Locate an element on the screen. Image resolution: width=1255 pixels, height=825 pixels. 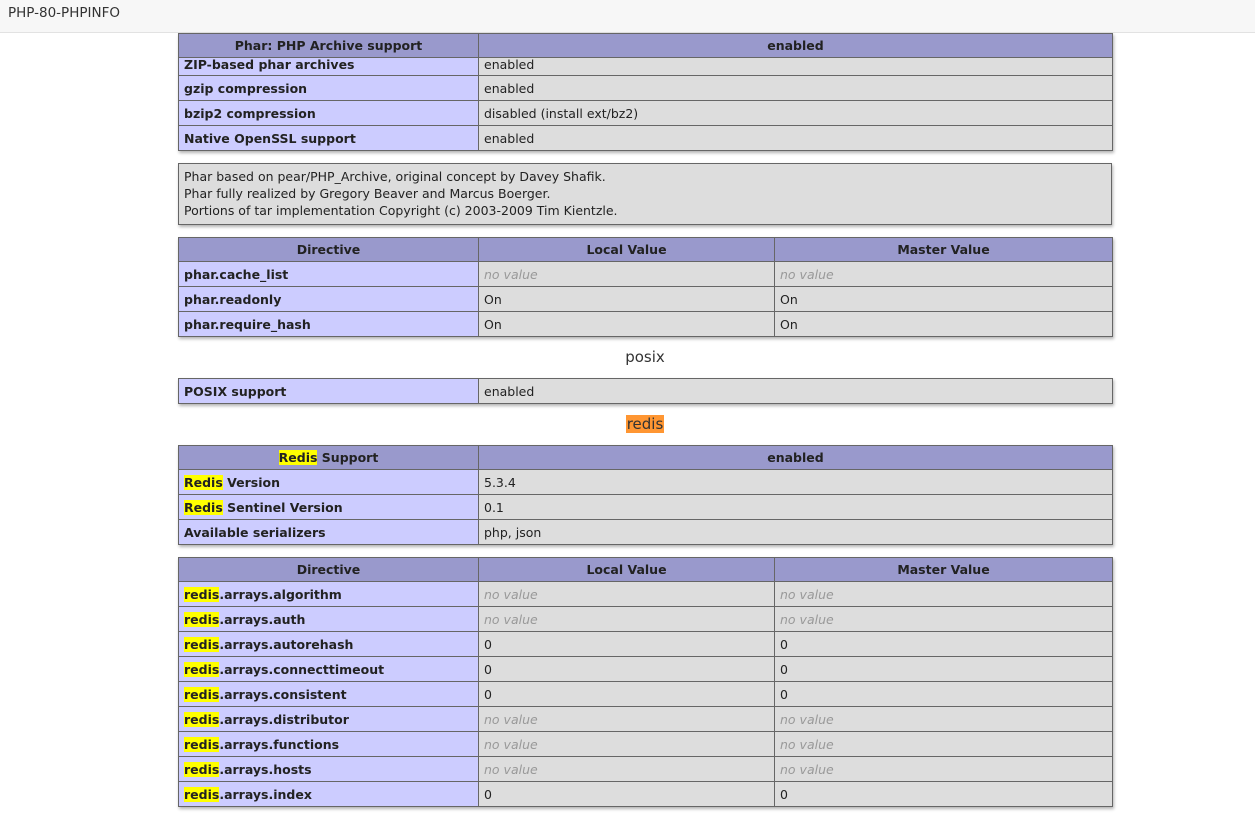
table-row: redis.arrays.auth no value no value is located at coordinates (645, 619).